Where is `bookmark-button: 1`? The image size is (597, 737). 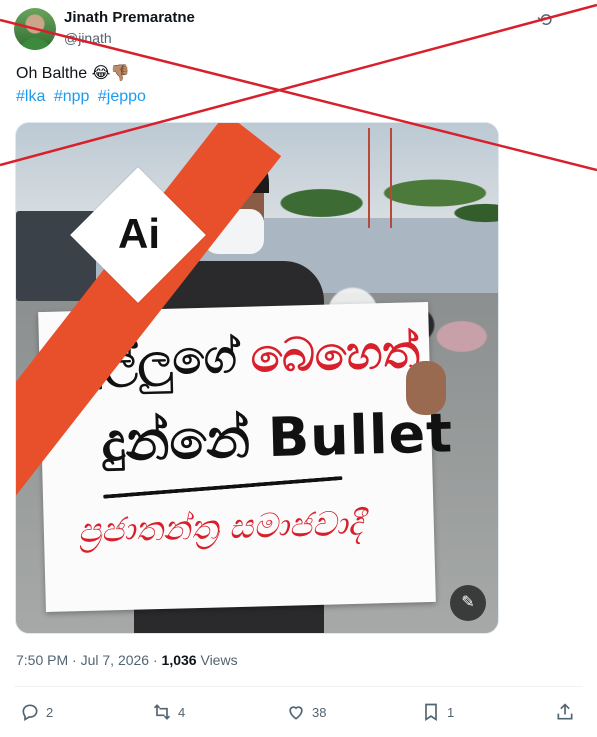 bookmark-button: 1 is located at coordinates (437, 712).